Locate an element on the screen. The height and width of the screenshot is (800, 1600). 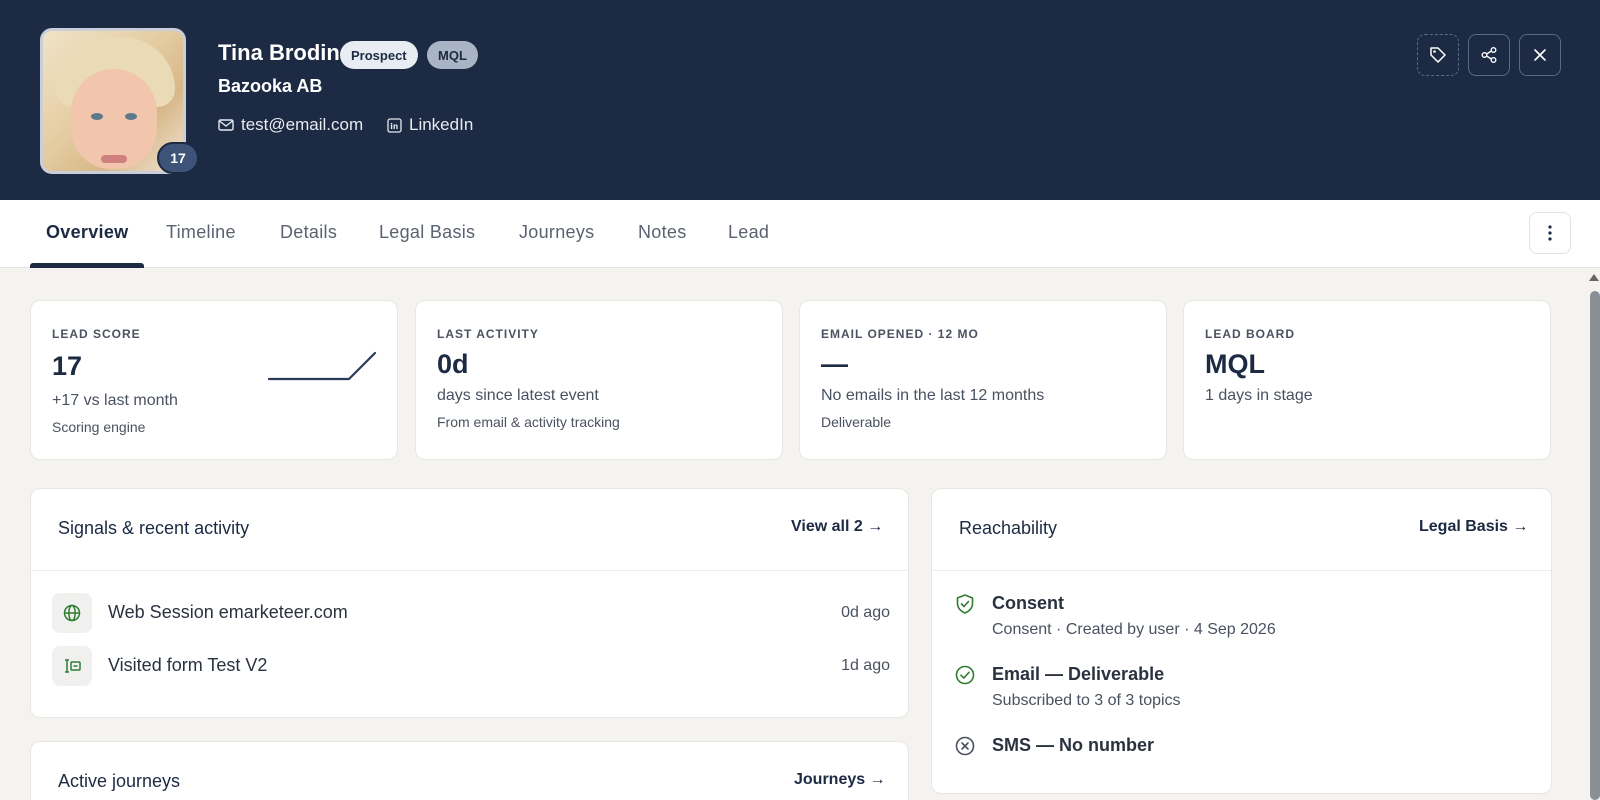
x-circle-icon is located at coordinates (965, 746).